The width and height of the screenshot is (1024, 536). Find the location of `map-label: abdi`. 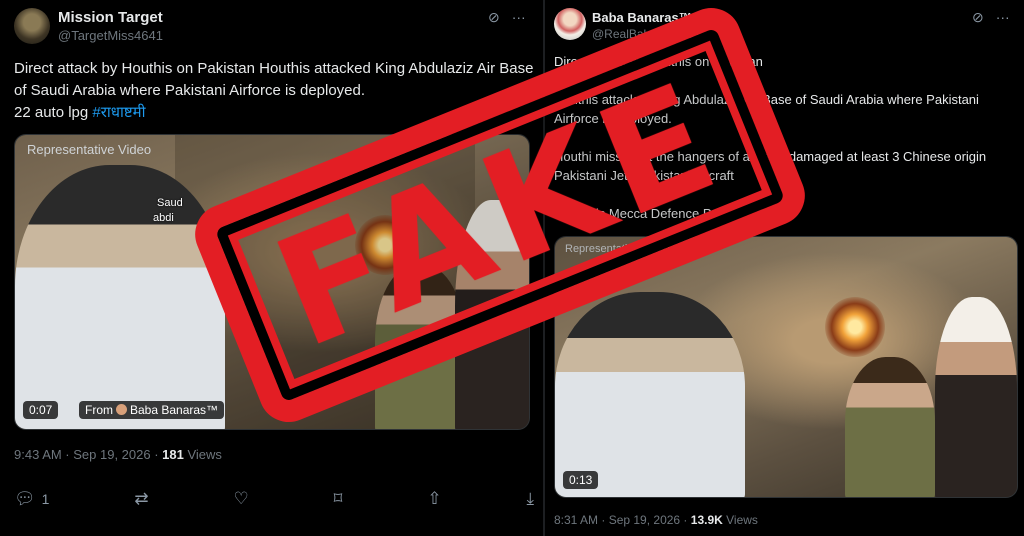

map-label: abdi is located at coordinates (163, 218).